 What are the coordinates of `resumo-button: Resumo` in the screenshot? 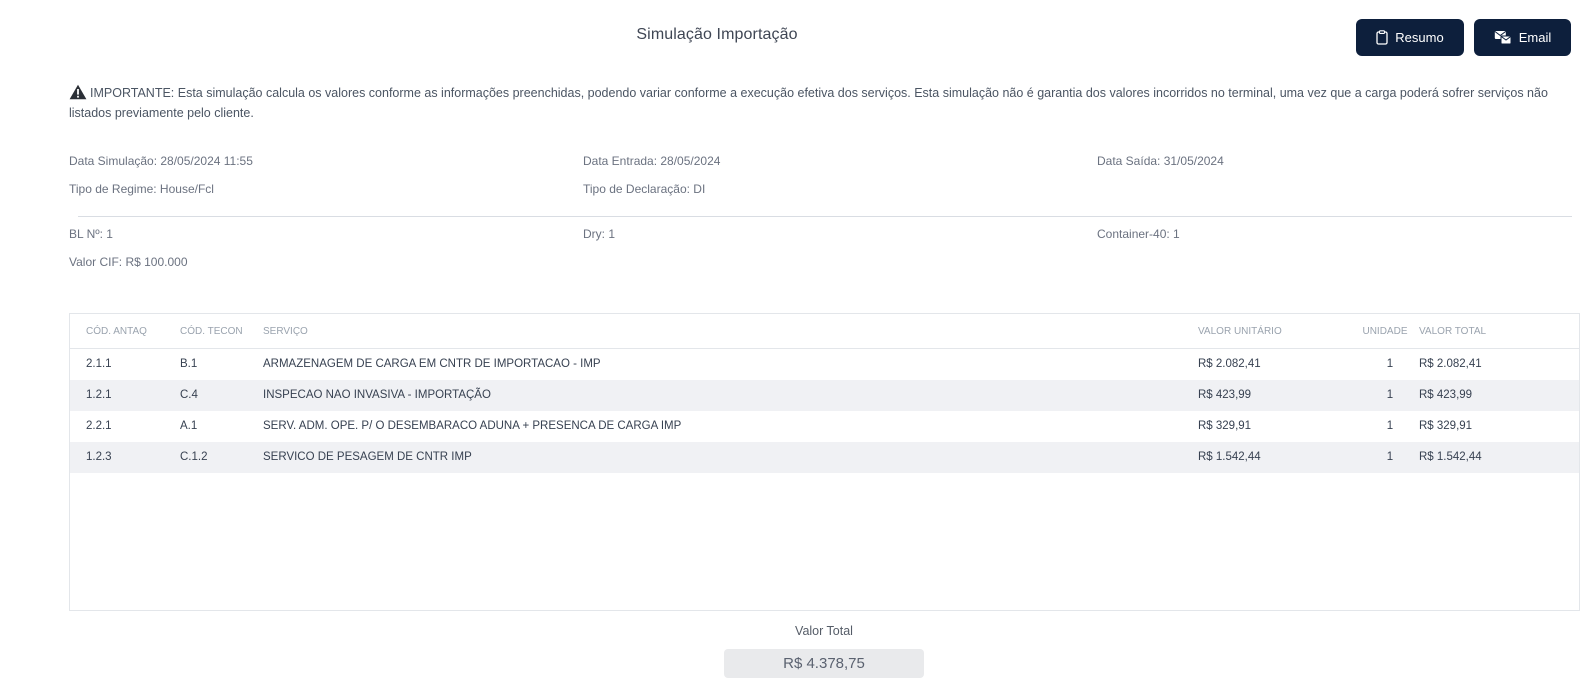 It's located at (1410, 37).